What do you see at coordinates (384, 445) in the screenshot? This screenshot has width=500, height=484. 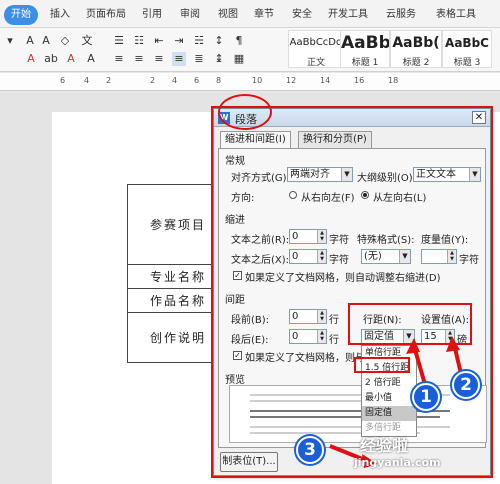 I see `watermark: 经验啦` at bounding box center [384, 445].